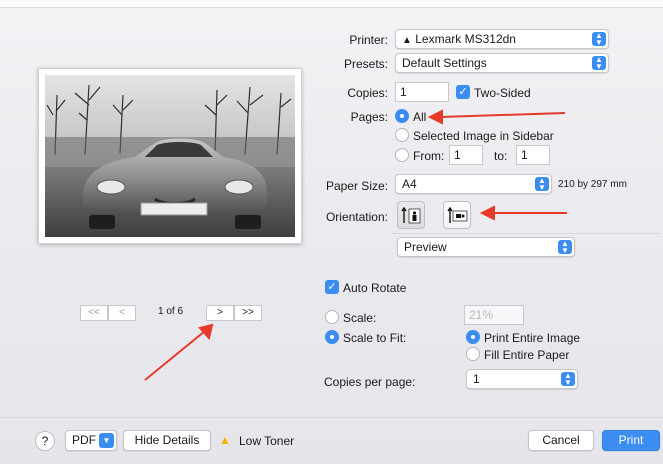 The width and height of the screenshot is (663, 464). Describe the element at coordinates (331, 417) in the screenshot. I see `bottom-bar-divider` at that location.